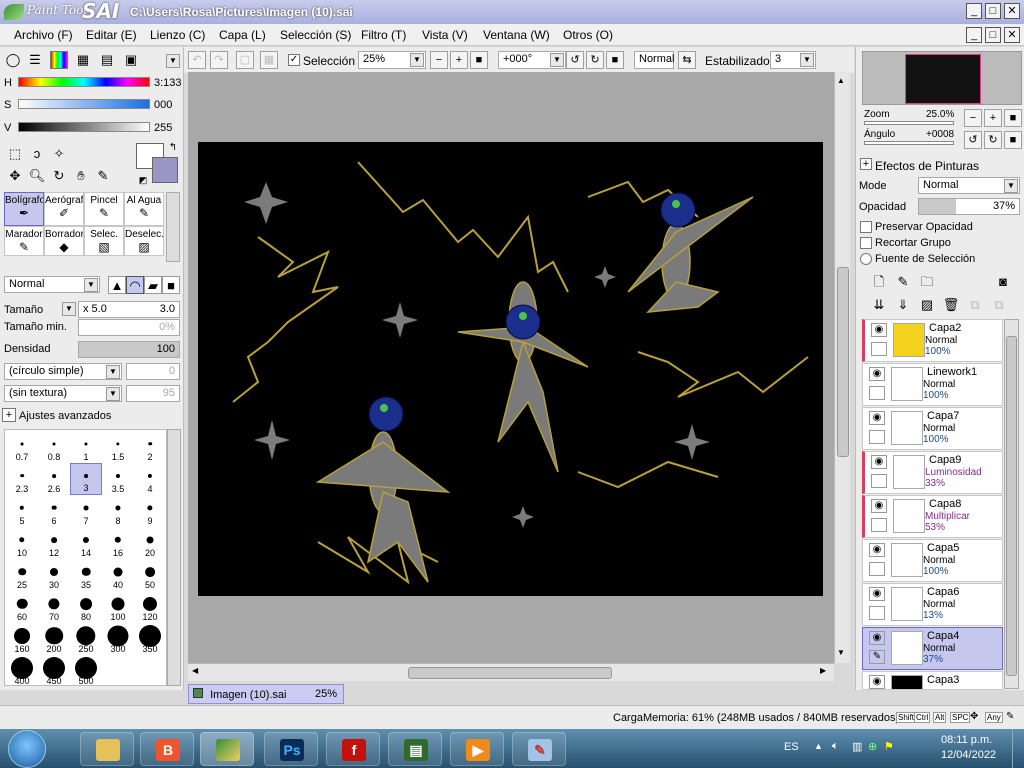  What do you see at coordinates (557, 60) in the screenshot?
I see `angle-dropdown: ▼` at bounding box center [557, 60].